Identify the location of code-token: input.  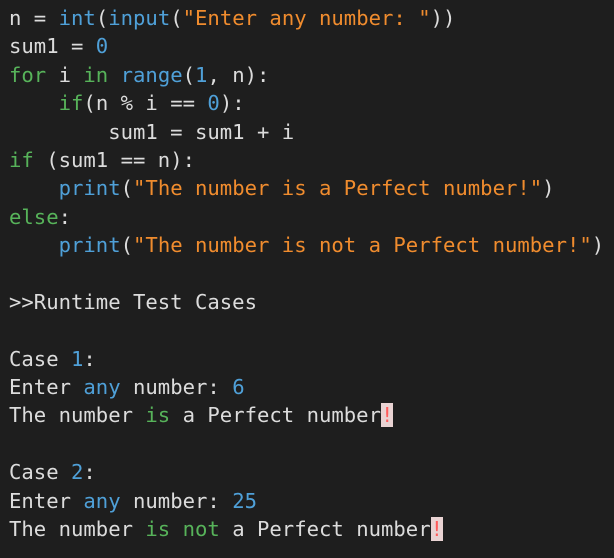
(139, 18).